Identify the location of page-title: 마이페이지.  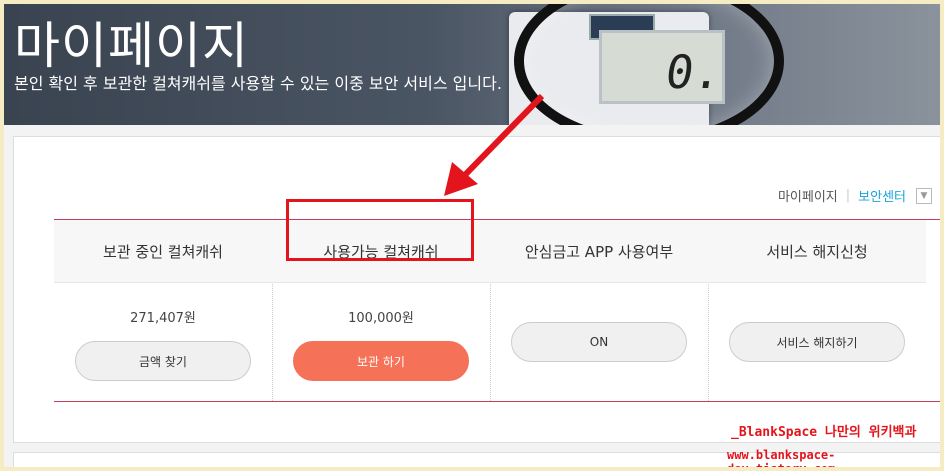
(131, 46).